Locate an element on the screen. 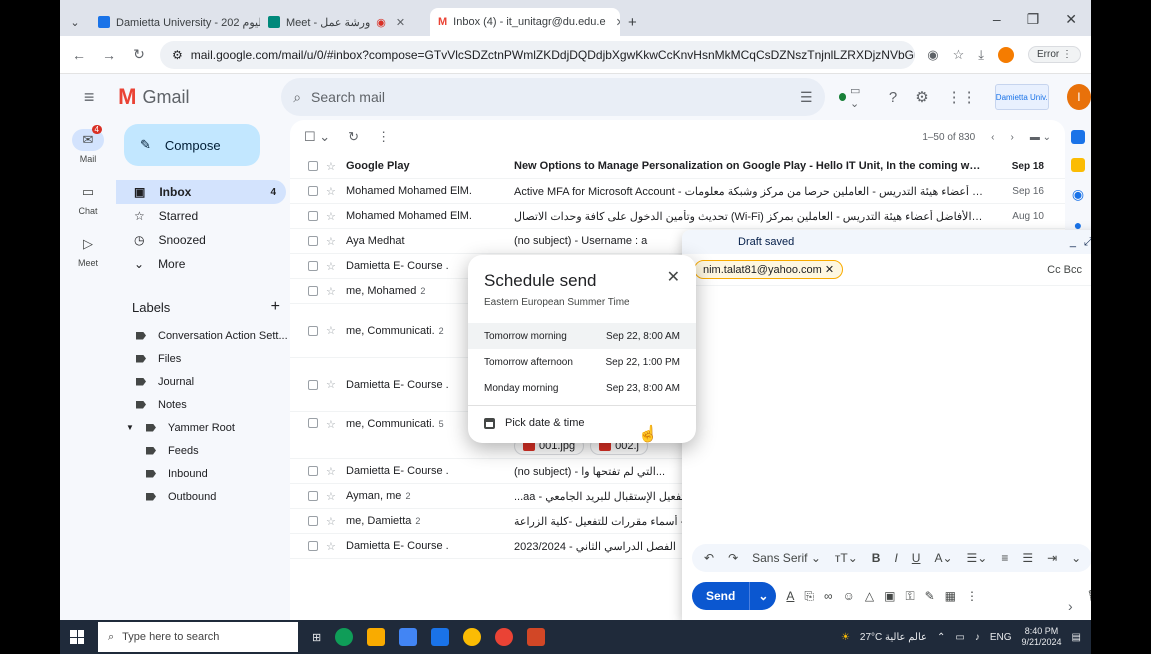  search-bar: ⌕ Search mail ☰ is located at coordinates (553, 97).